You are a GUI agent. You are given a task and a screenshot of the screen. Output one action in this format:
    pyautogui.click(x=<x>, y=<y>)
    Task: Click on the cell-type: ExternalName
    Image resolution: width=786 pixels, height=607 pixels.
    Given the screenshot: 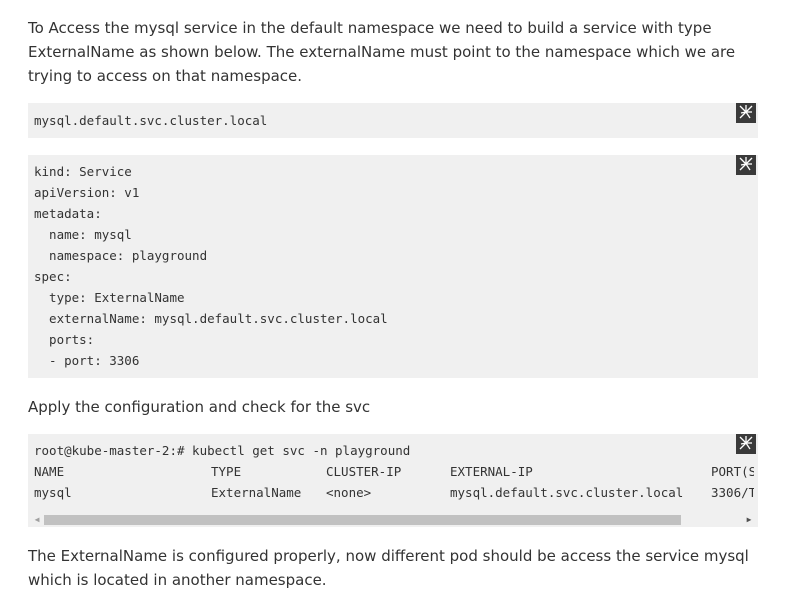 What is the action you would take?
    pyautogui.click(x=256, y=492)
    